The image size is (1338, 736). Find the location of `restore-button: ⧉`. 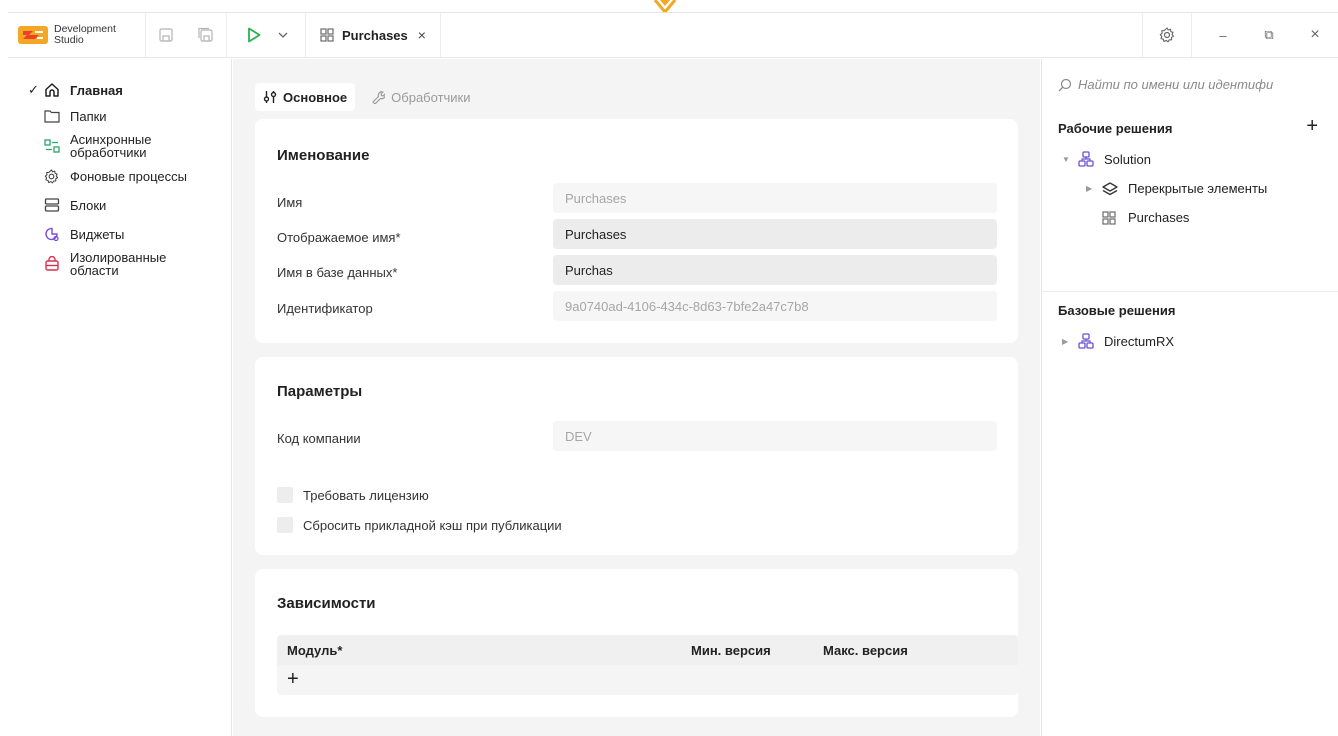

restore-button: ⧉ is located at coordinates (1269, 35).